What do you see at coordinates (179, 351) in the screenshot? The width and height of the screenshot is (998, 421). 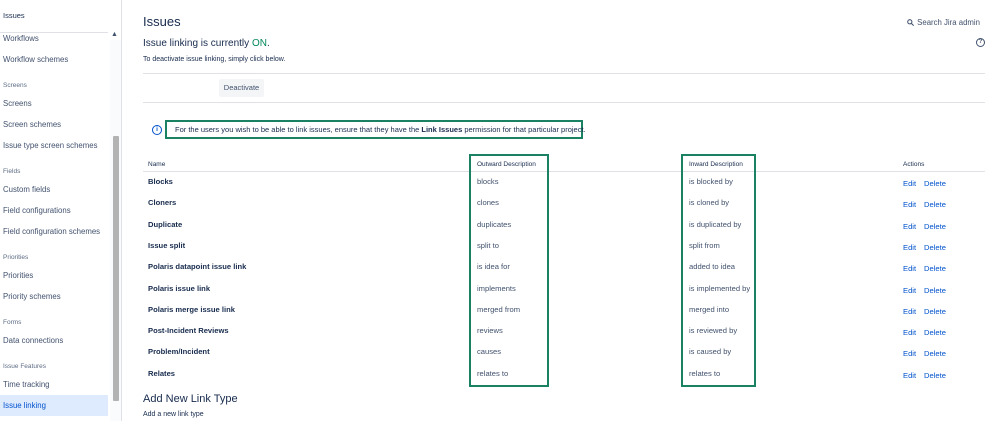 I see `link-type-name: Problem/Incident` at bounding box center [179, 351].